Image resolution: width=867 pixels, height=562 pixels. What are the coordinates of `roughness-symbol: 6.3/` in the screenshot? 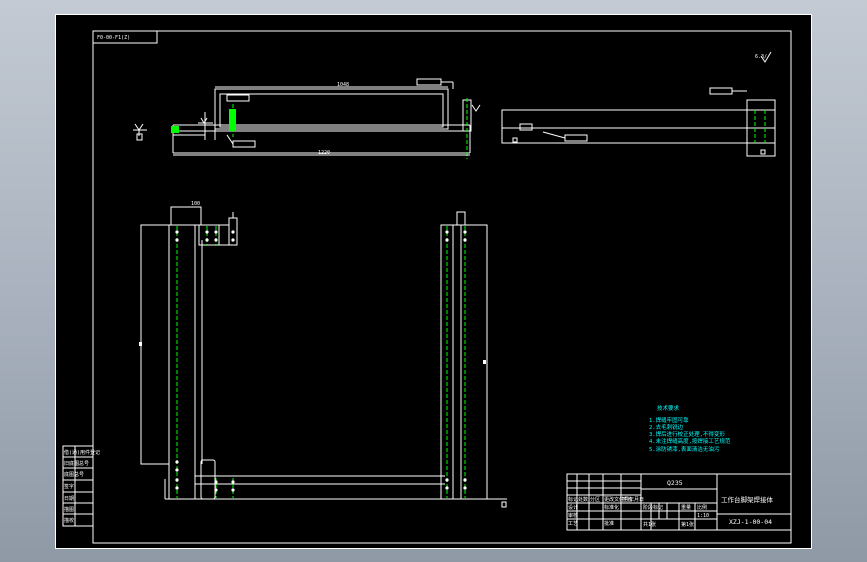 It's located at (763, 57).